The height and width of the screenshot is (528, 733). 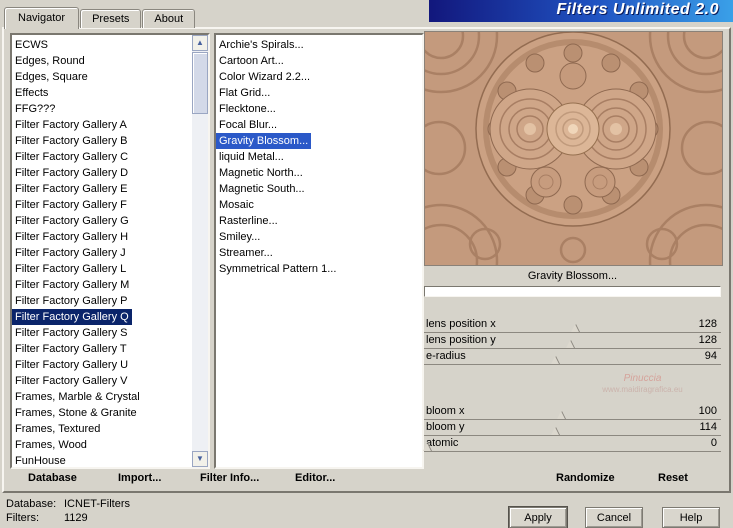 I want to click on slider-label: bloom x, so click(x=445, y=411).